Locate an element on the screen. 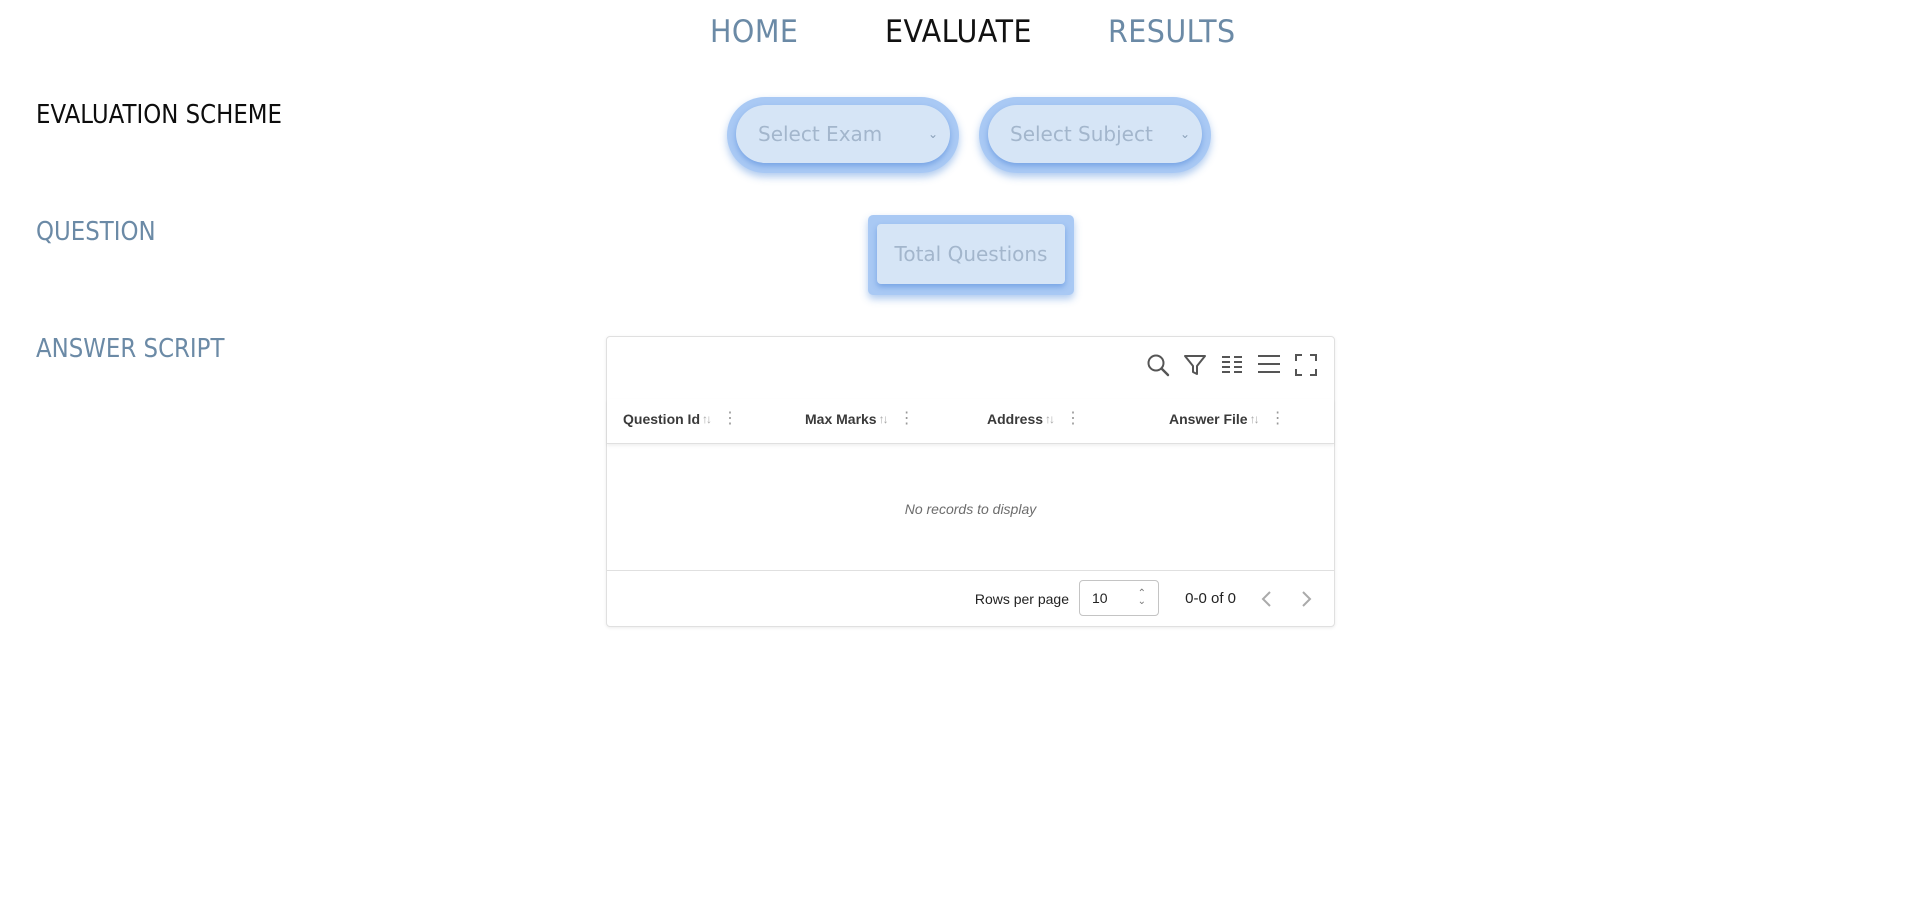  previous-page-icon is located at coordinates (1267, 599).